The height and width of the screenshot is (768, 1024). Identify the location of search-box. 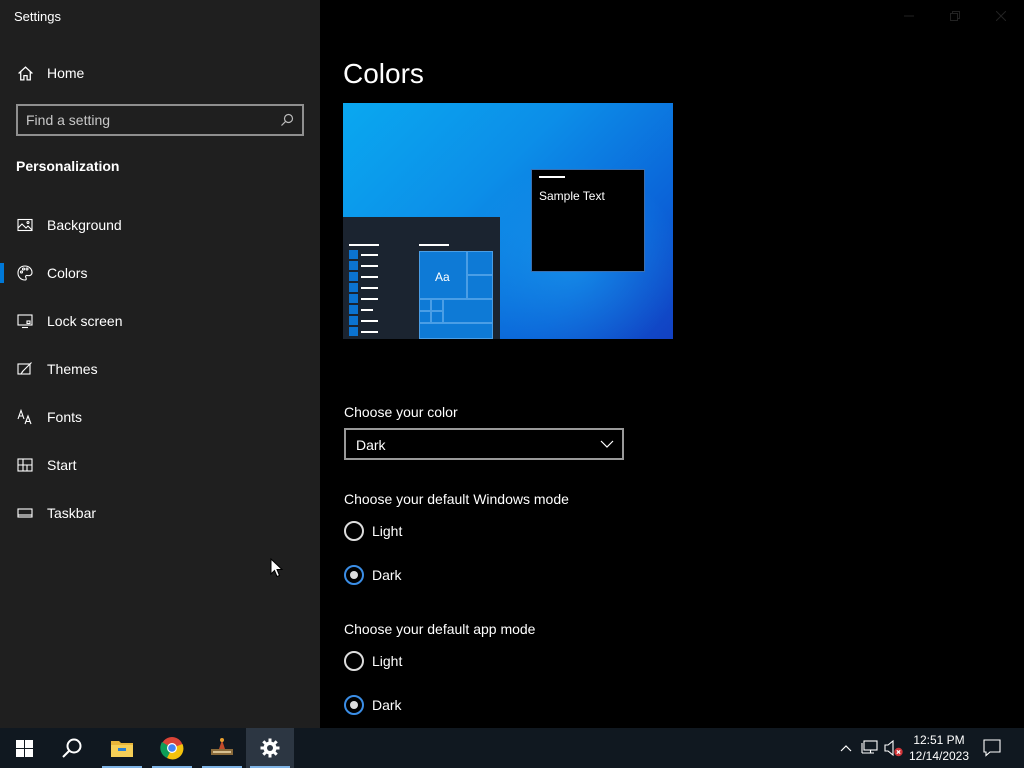
(160, 120).